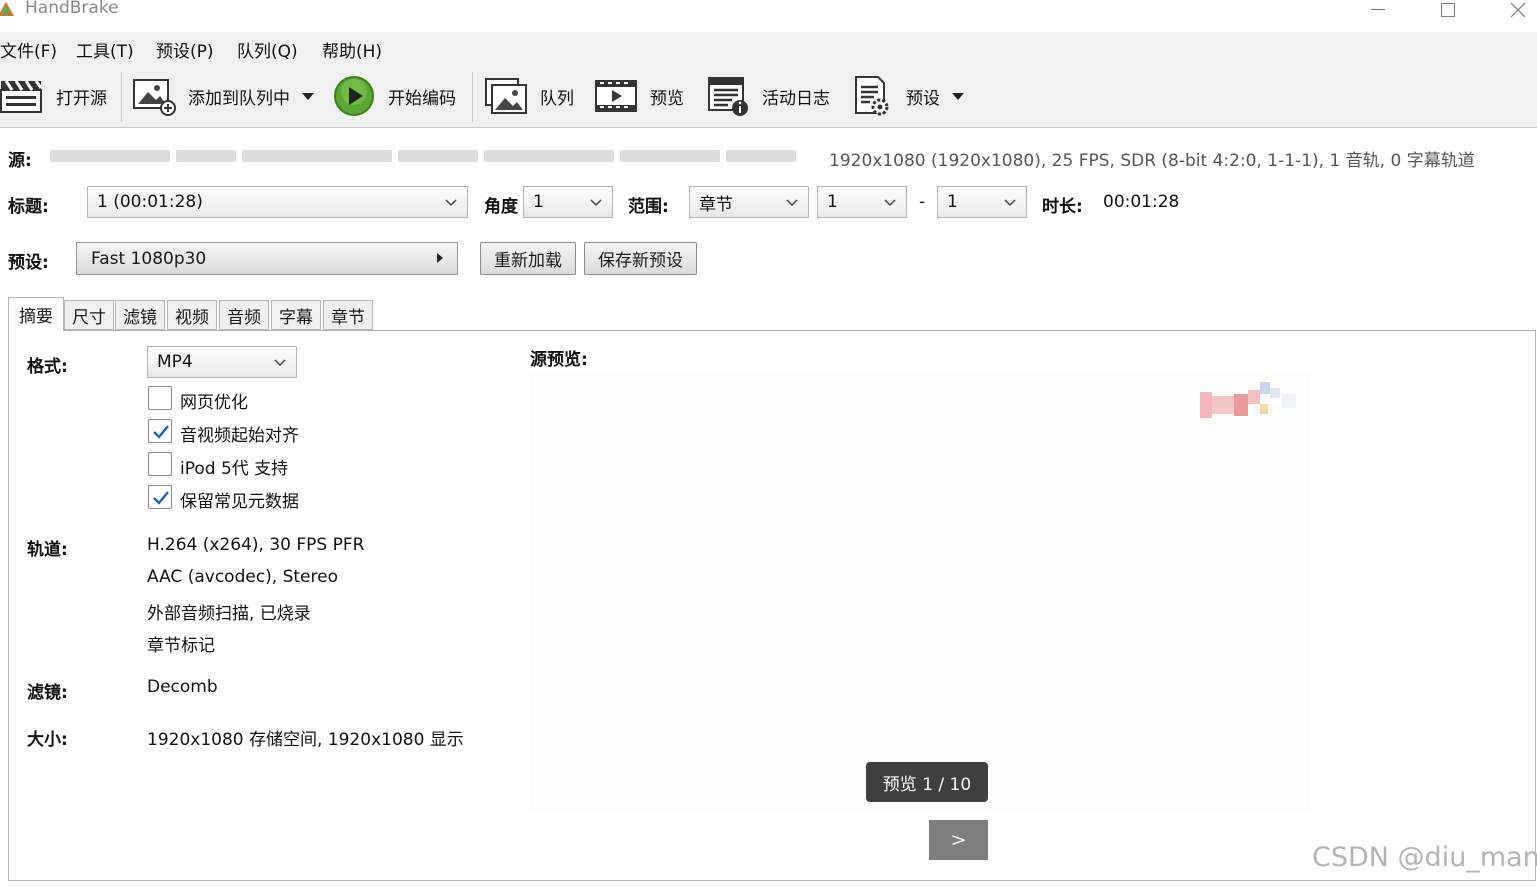 The height and width of the screenshot is (887, 1537). I want to click on ipod-support-checkbox, so click(160, 464).